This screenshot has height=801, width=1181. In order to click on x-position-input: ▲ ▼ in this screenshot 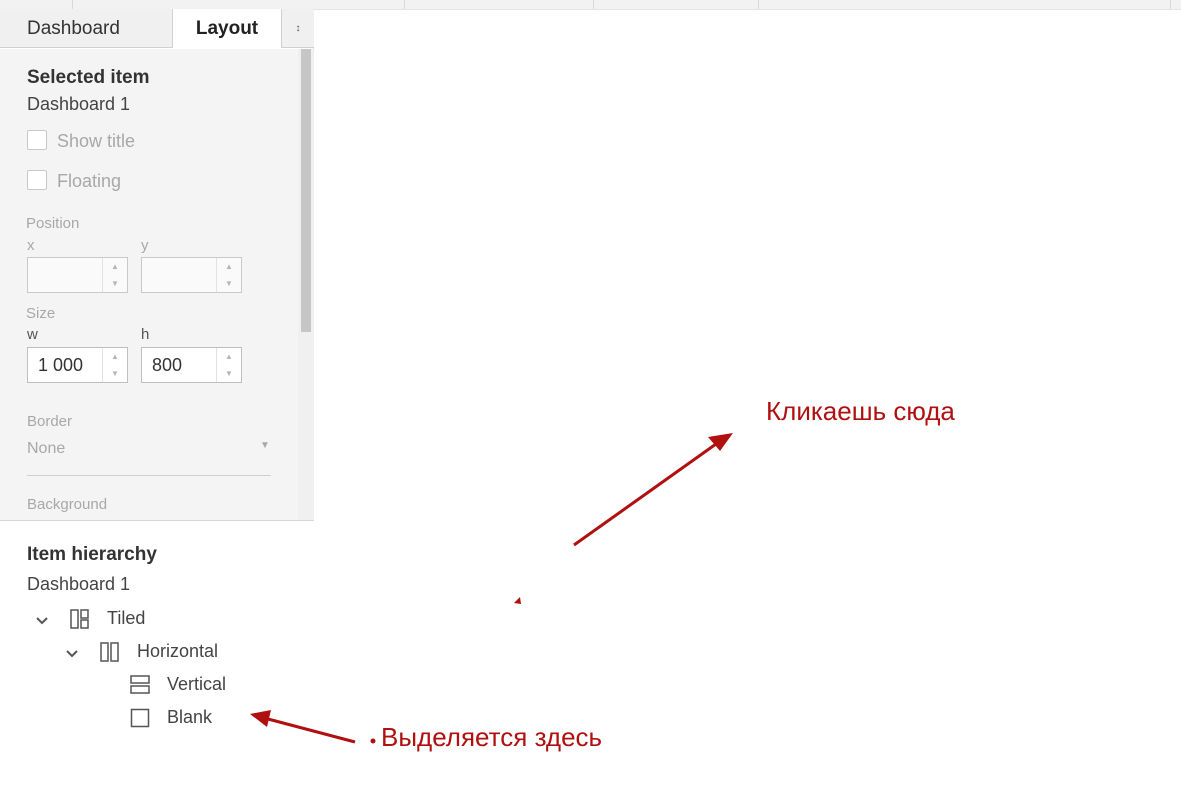, I will do `click(77, 275)`.